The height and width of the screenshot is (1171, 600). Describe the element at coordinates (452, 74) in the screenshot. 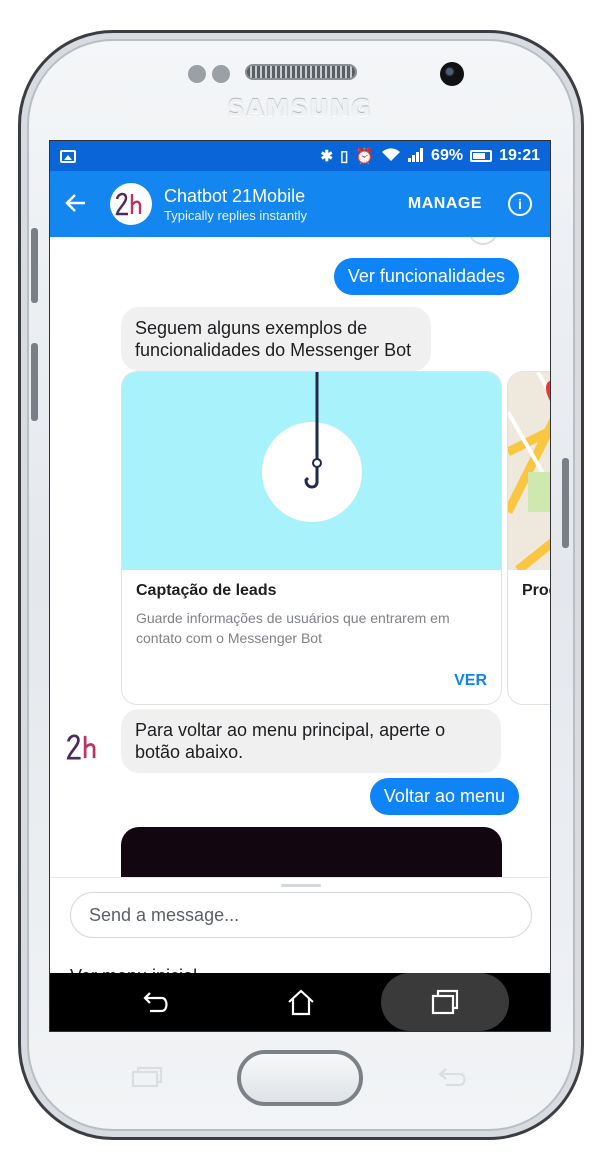

I see `front-camera` at that location.